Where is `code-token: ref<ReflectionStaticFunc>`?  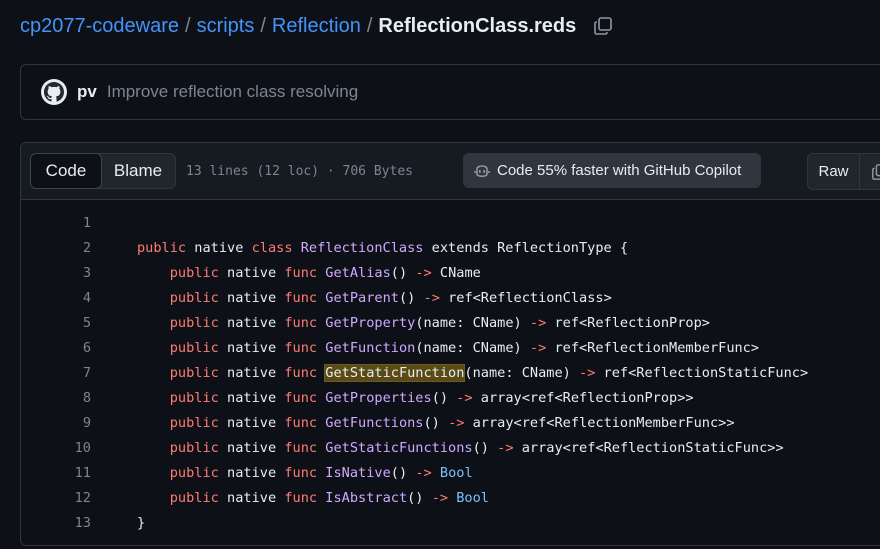 code-token: ref<ReflectionStaticFunc> is located at coordinates (702, 372).